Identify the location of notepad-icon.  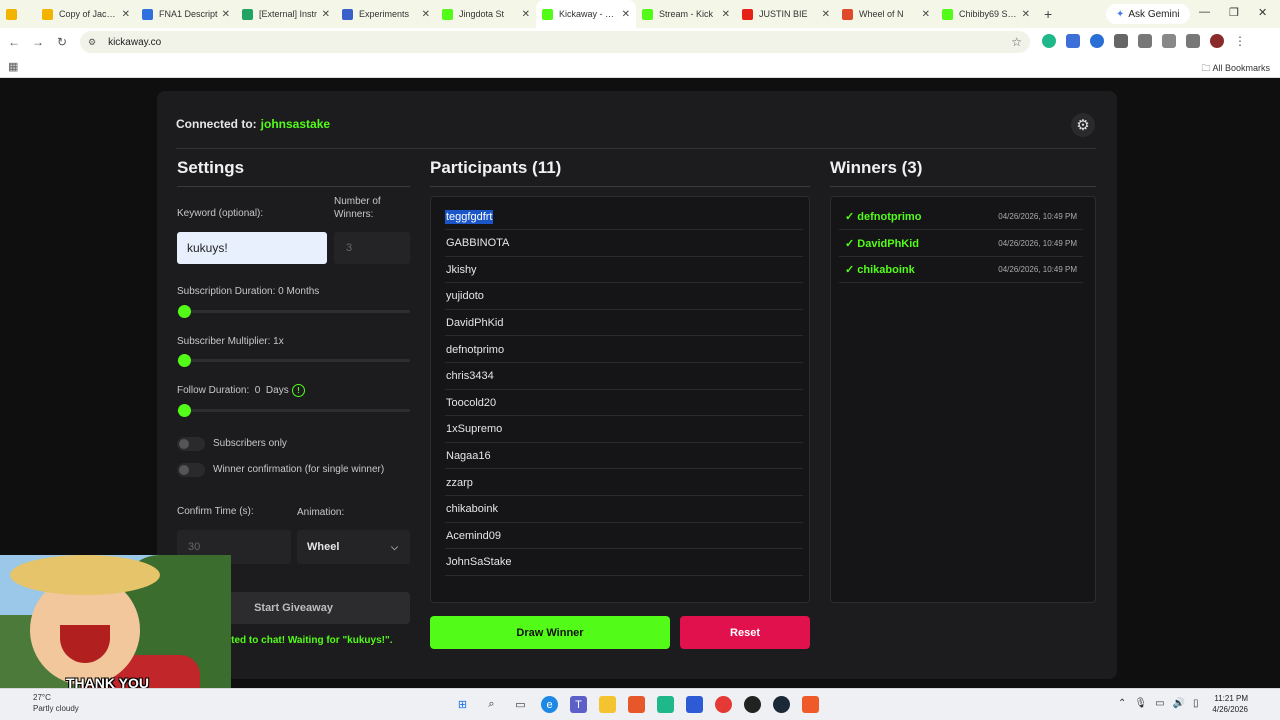
(694, 704).